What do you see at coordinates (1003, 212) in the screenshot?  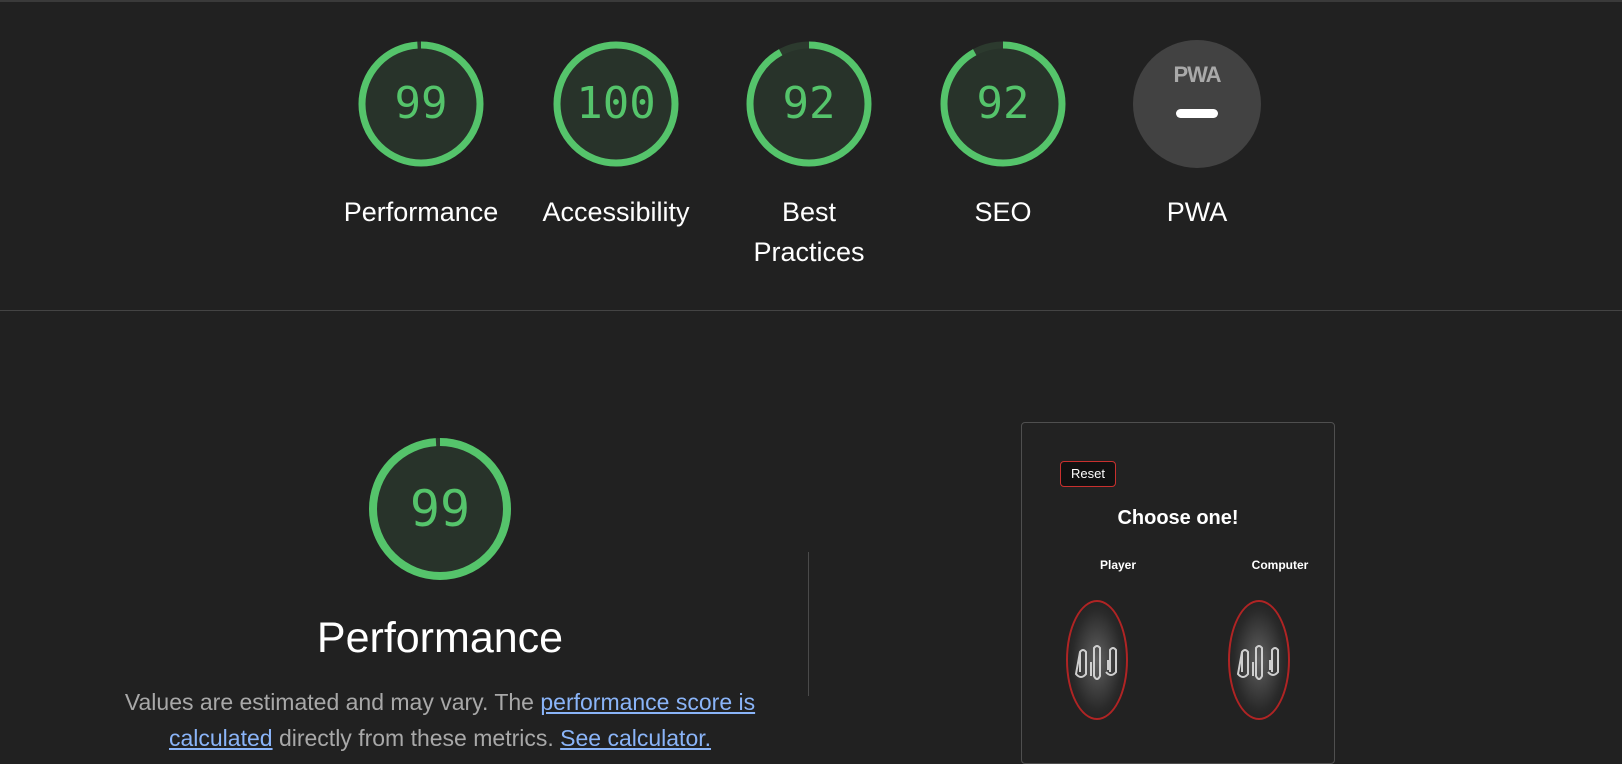 I see `gauge-seo-label: SEO` at bounding box center [1003, 212].